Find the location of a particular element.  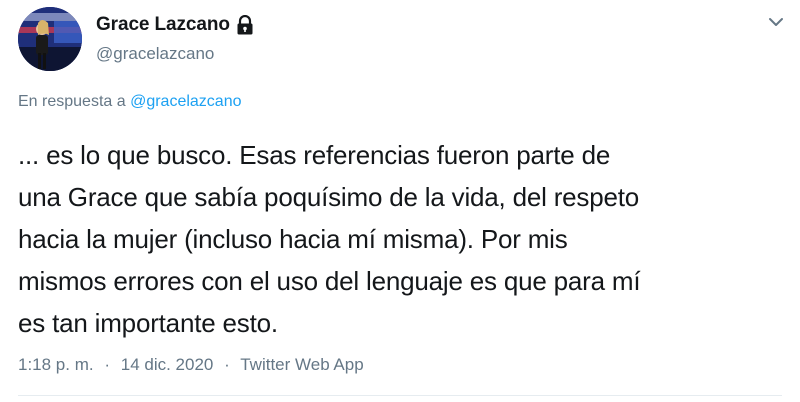

display-name-row: Grace Lazcano is located at coordinates (175, 25).